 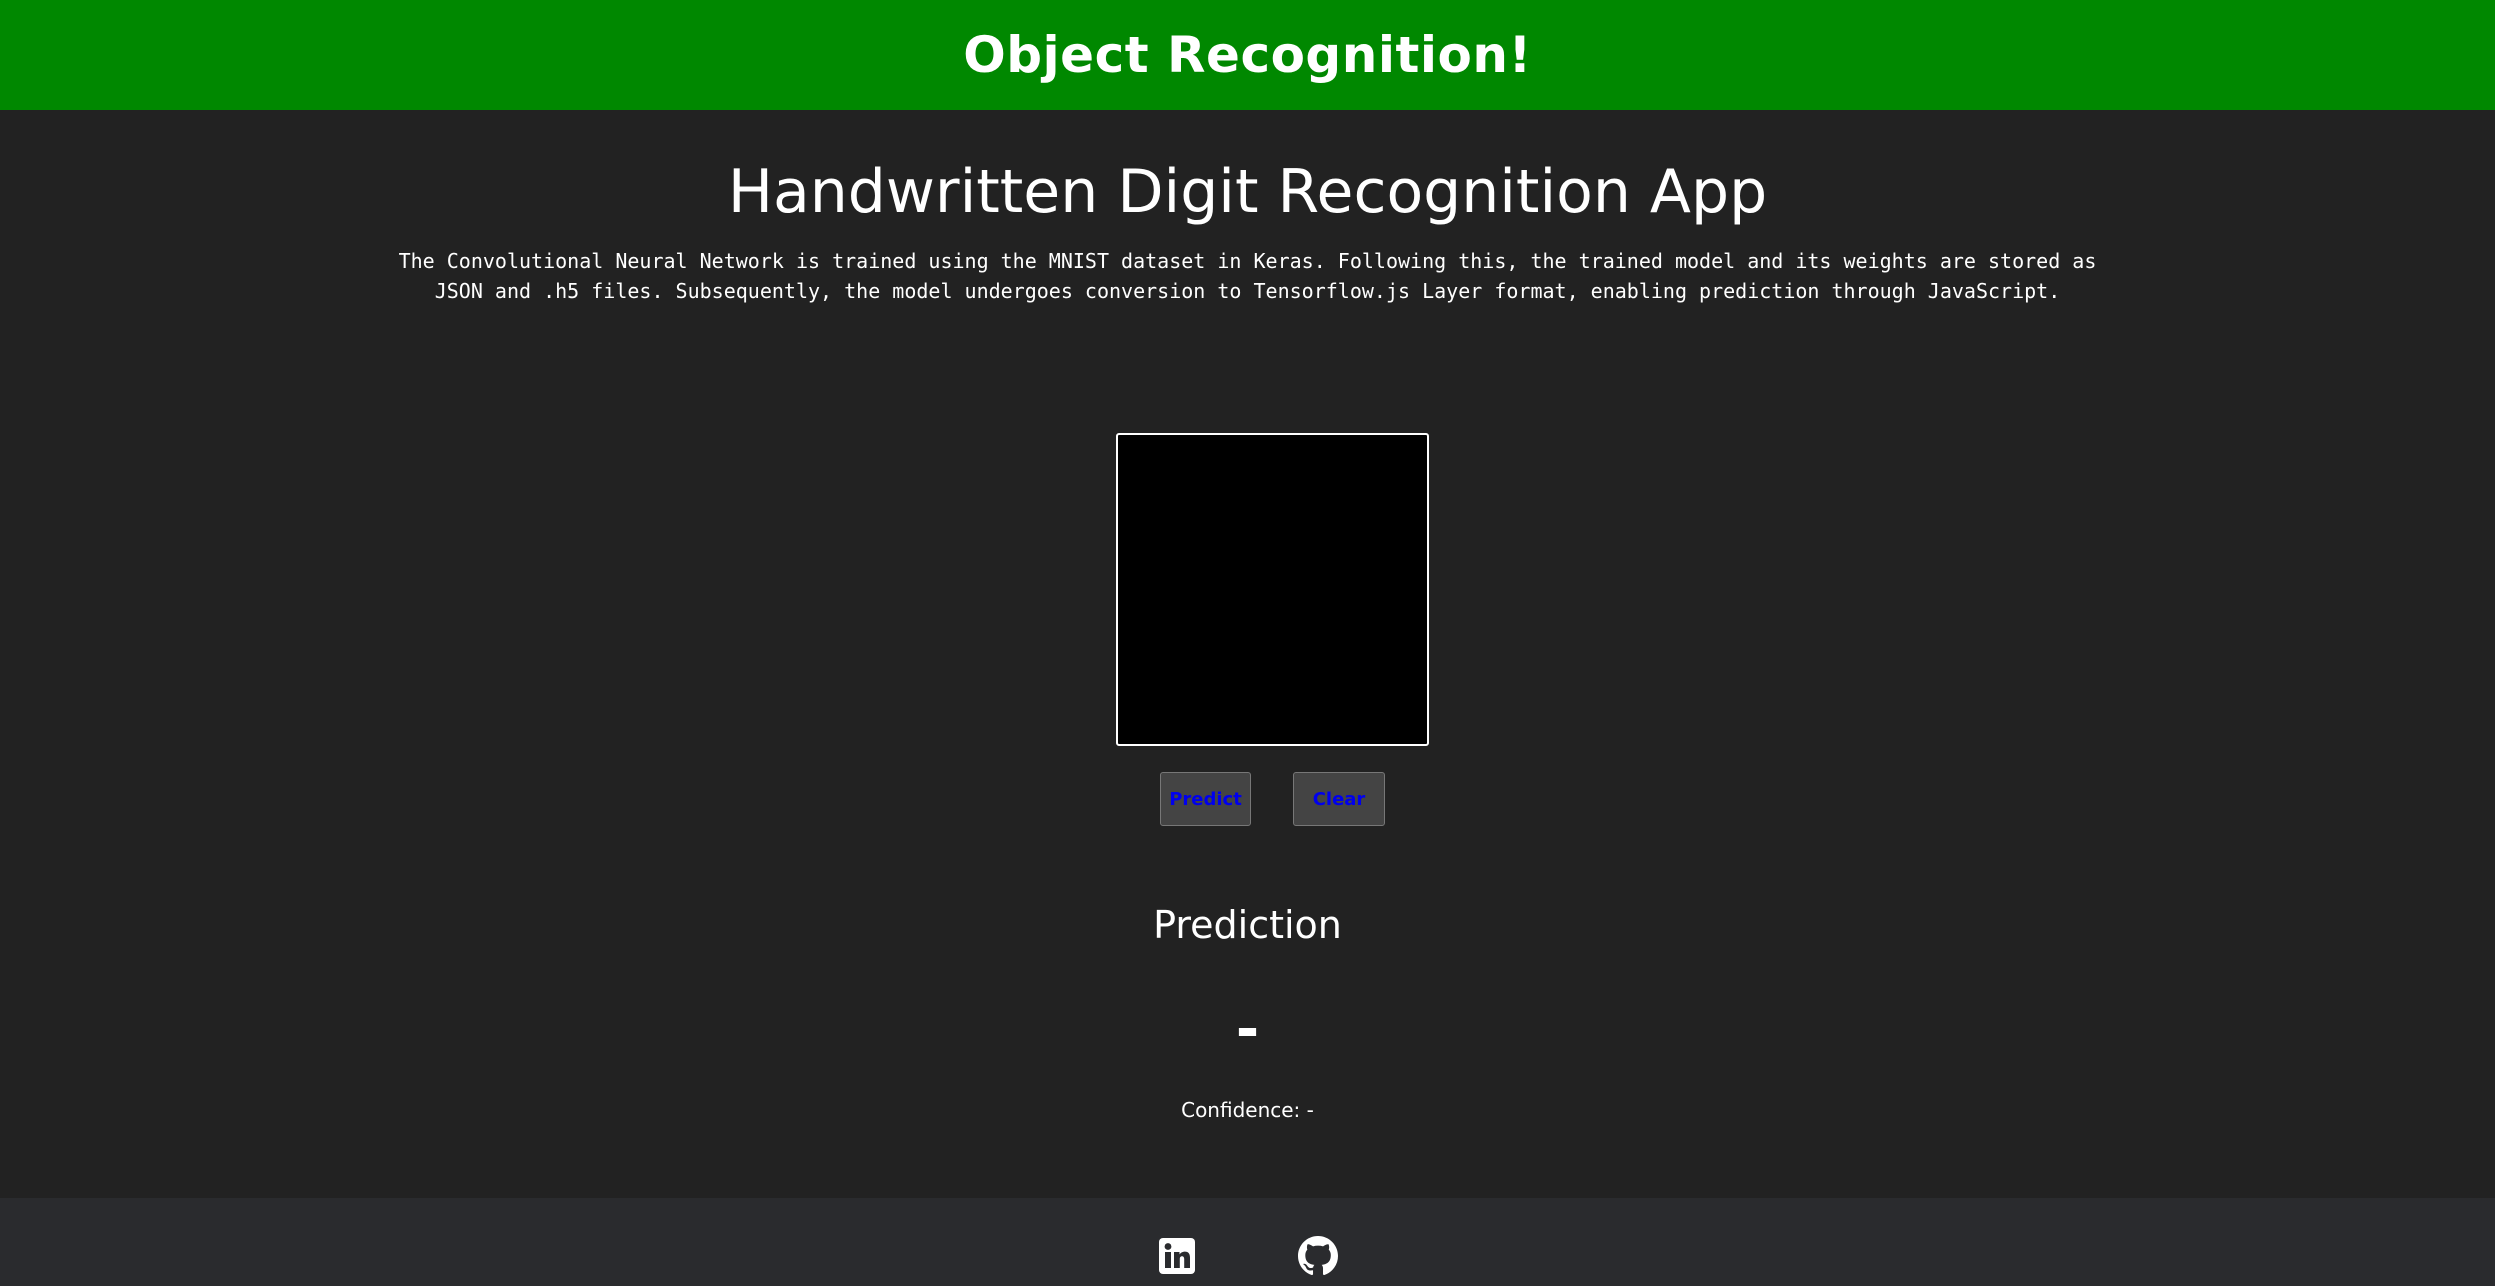 What do you see at coordinates (1247, 925) in the screenshot?
I see `prediction-heading: Prediction` at bounding box center [1247, 925].